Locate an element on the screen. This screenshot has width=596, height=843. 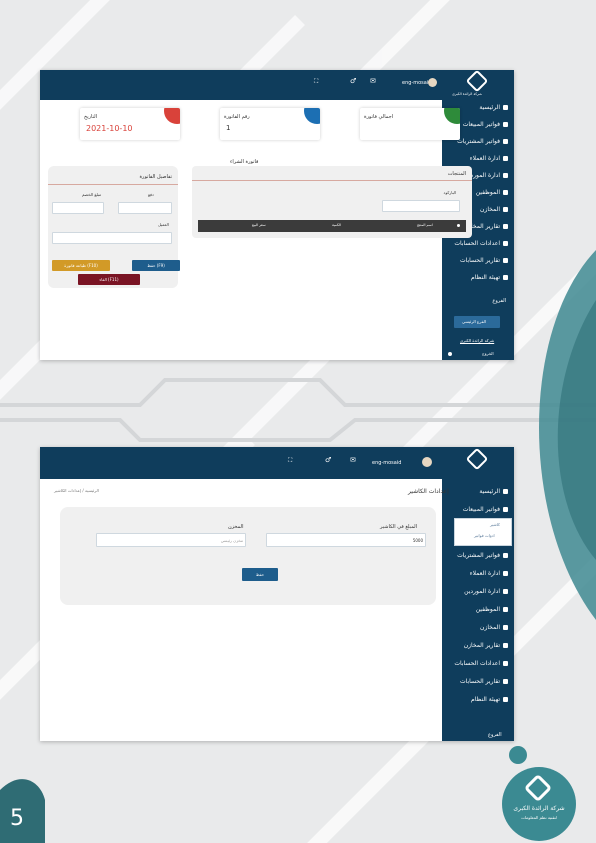
paid-label: دفع is located at coordinates (151, 194).